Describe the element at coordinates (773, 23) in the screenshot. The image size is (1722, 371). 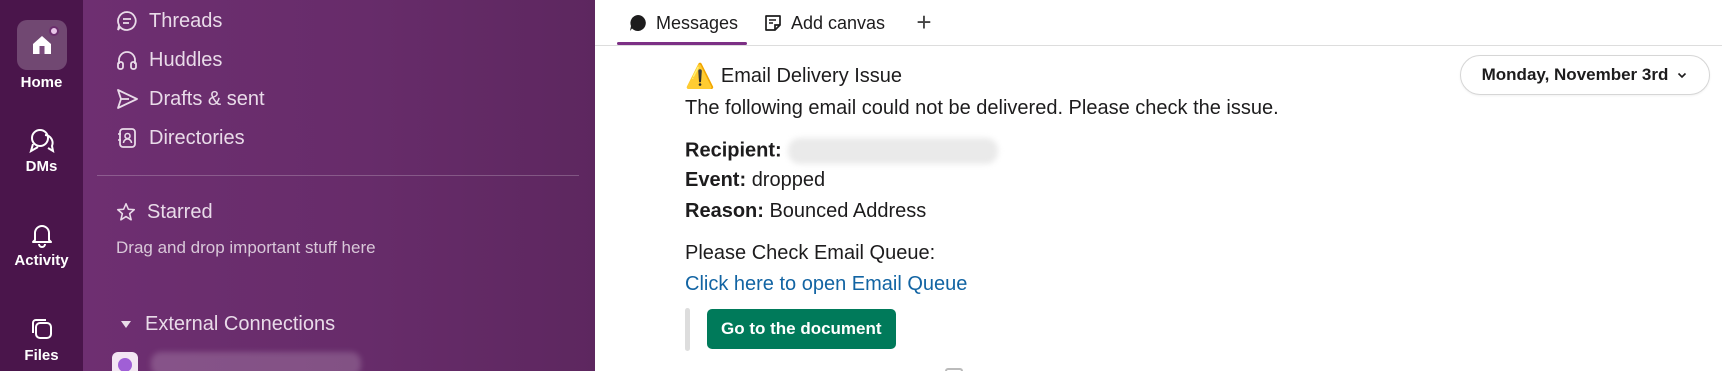
I see `canvas-icon` at that location.